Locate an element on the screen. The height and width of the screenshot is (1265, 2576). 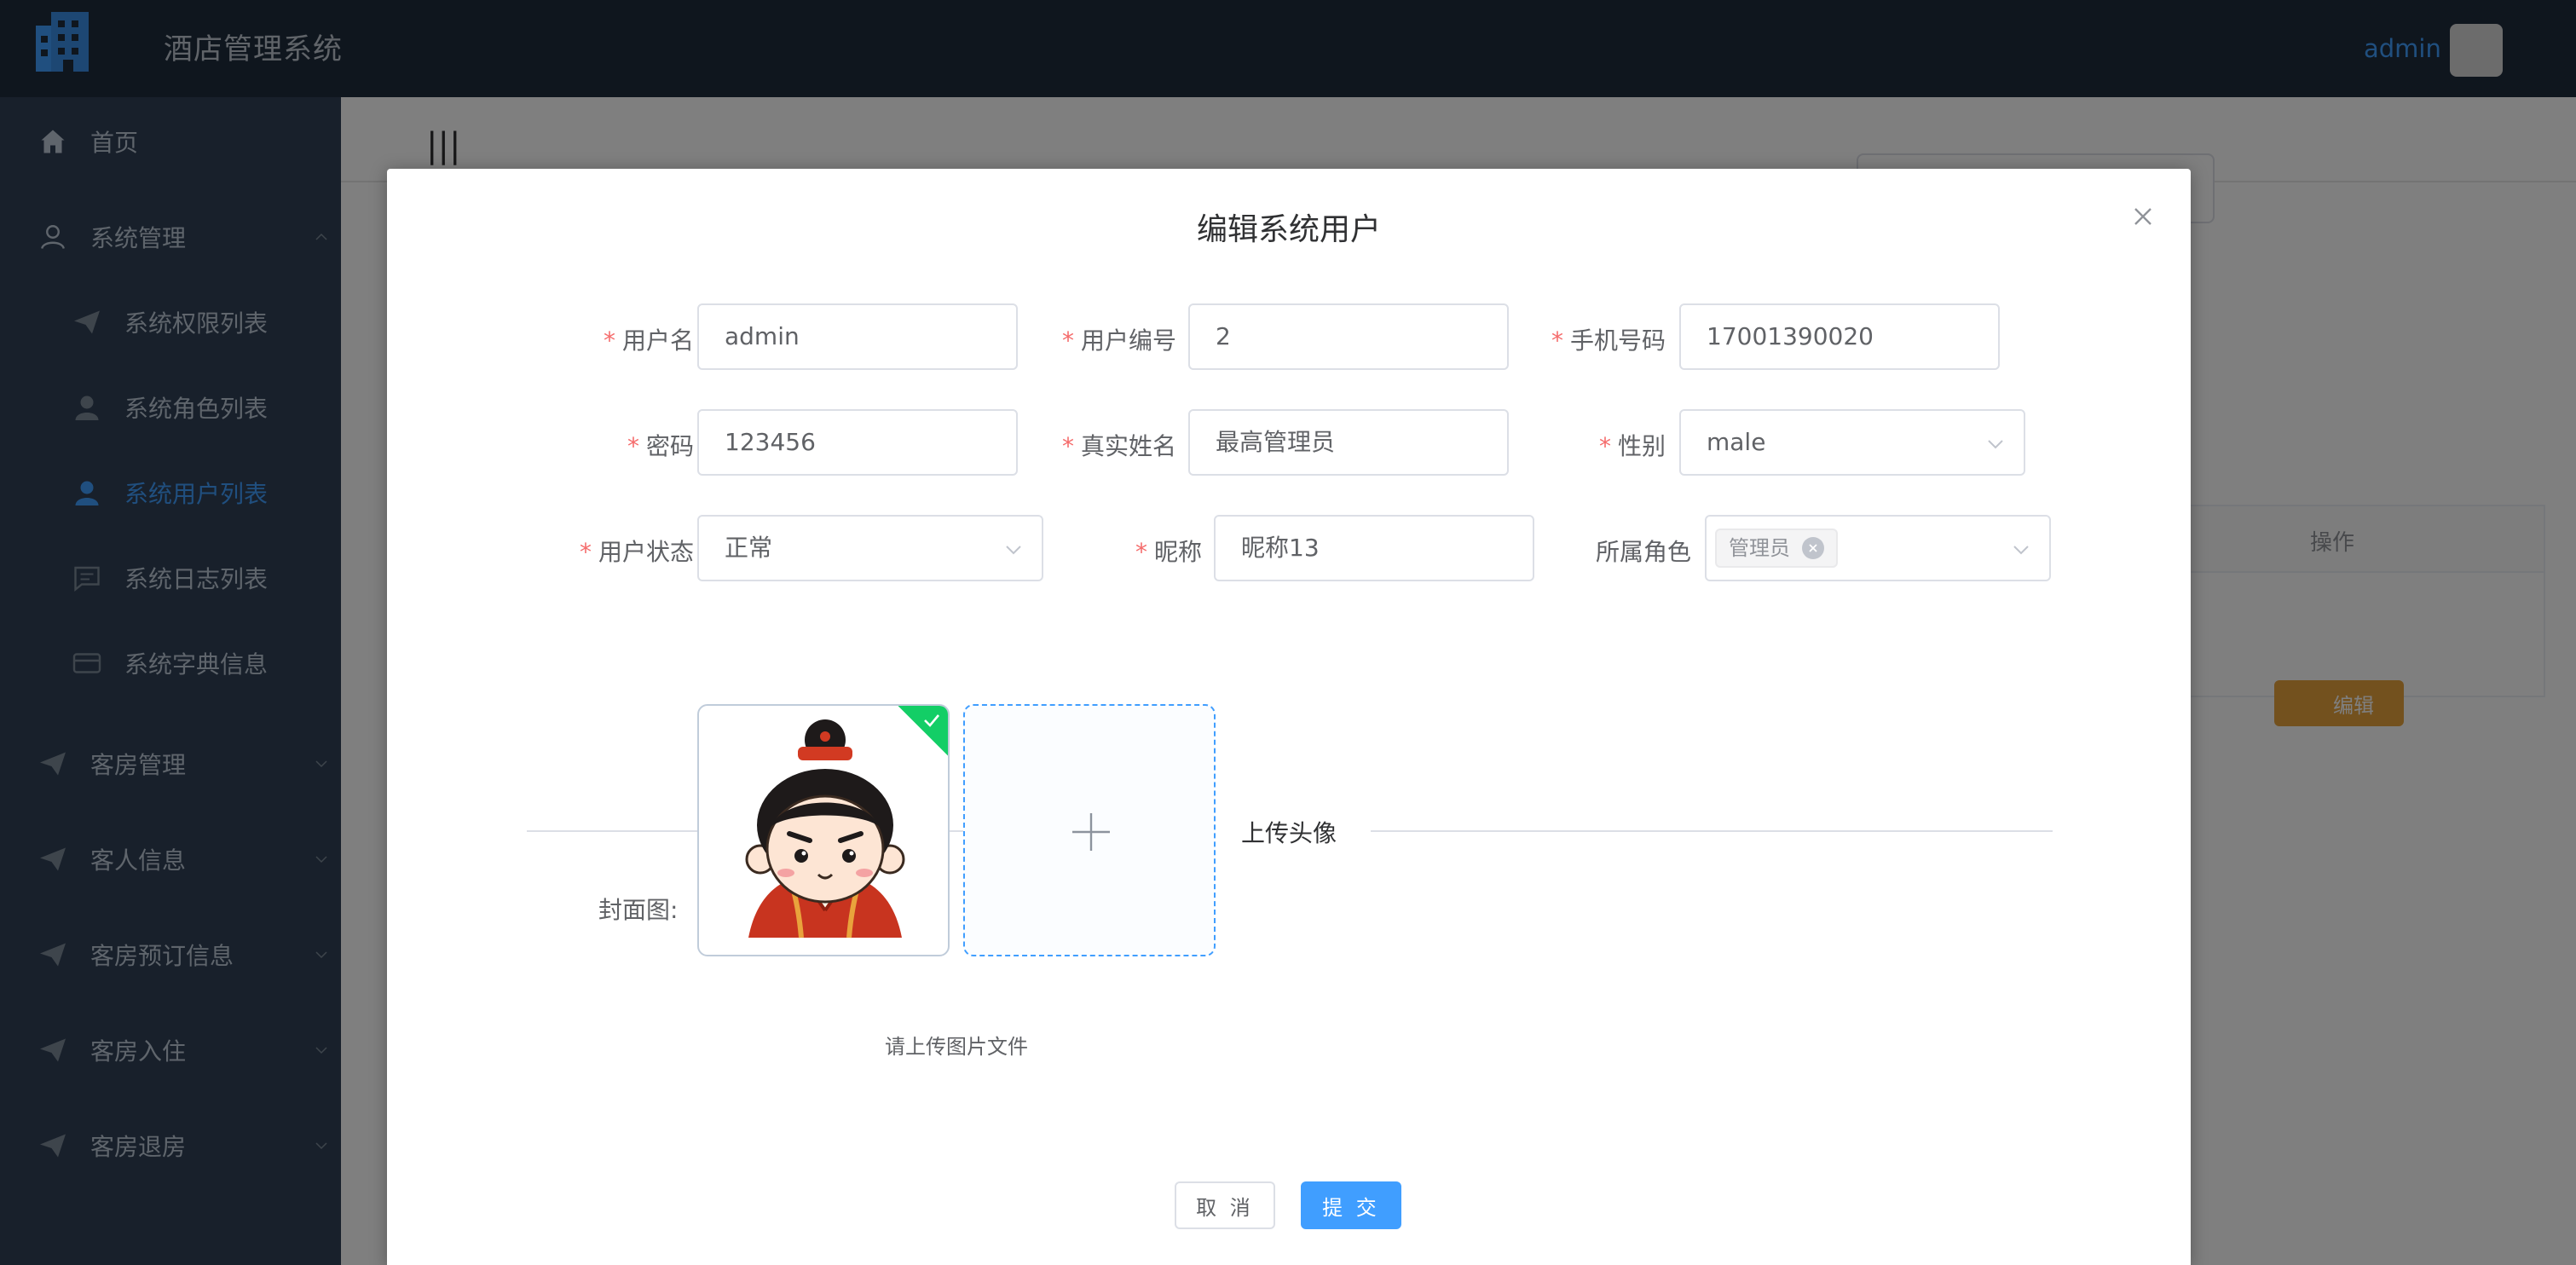
close-icon is located at coordinates (2143, 217).